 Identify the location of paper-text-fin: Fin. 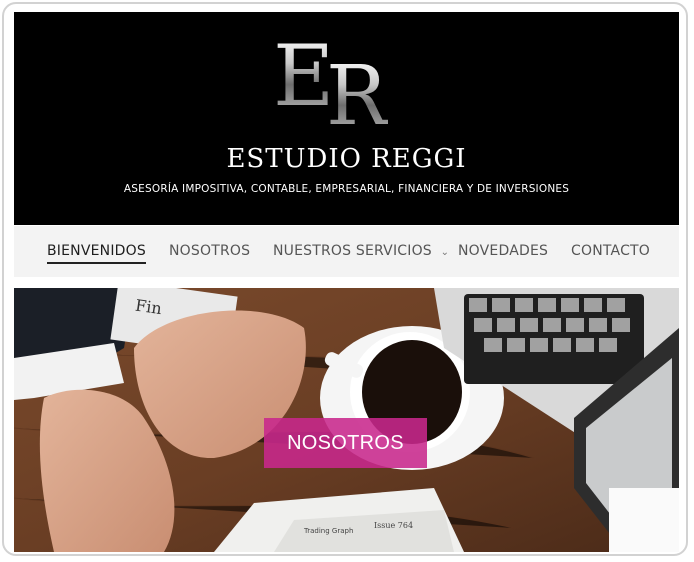
(148, 307).